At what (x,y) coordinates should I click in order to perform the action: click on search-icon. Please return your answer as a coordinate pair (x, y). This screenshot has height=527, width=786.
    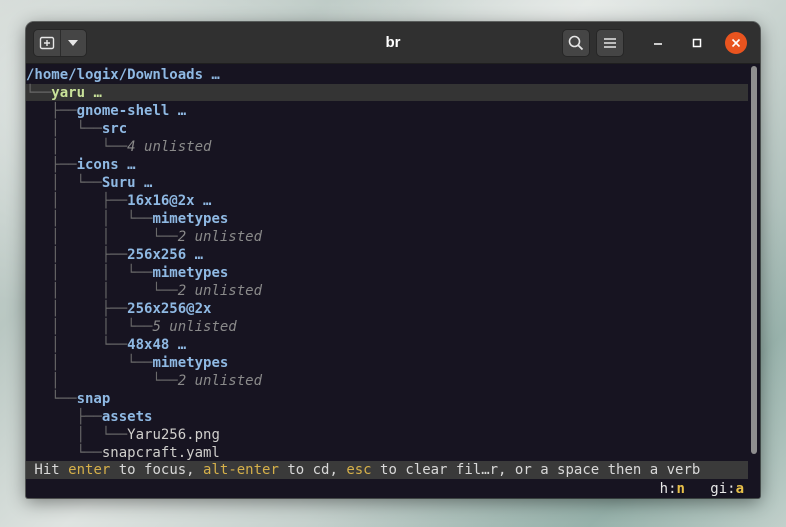
    Looking at the image, I should click on (576, 43).